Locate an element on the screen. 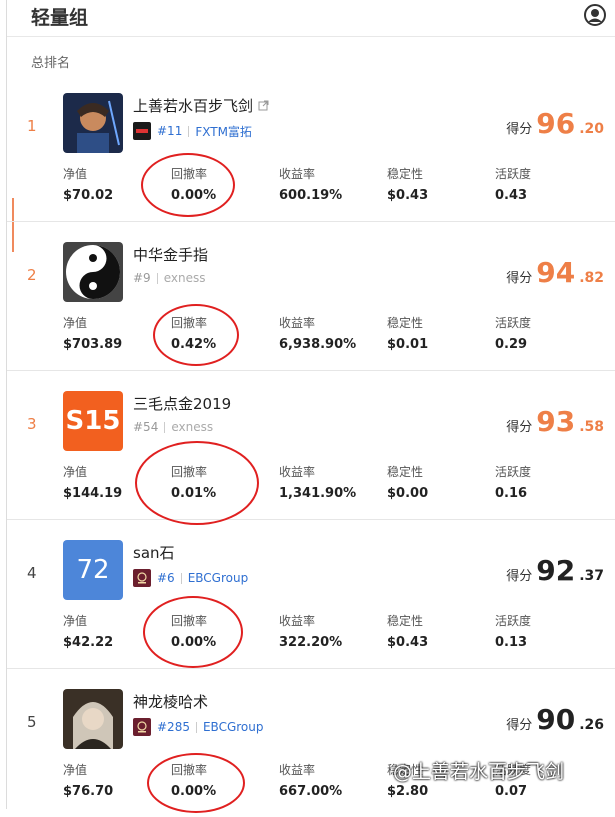 Image resolution: width=615 pixels, height=817 pixels. metric-stability: 稳定性 $0.01 is located at coordinates (407, 333).